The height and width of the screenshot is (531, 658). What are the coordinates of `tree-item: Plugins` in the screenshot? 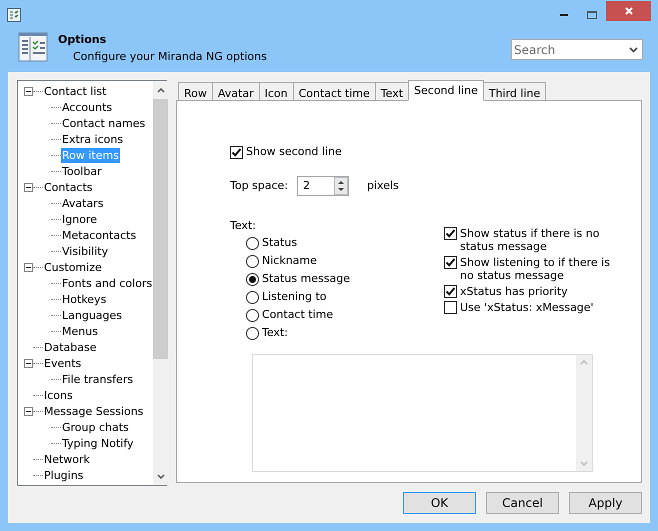 It's located at (63, 475).